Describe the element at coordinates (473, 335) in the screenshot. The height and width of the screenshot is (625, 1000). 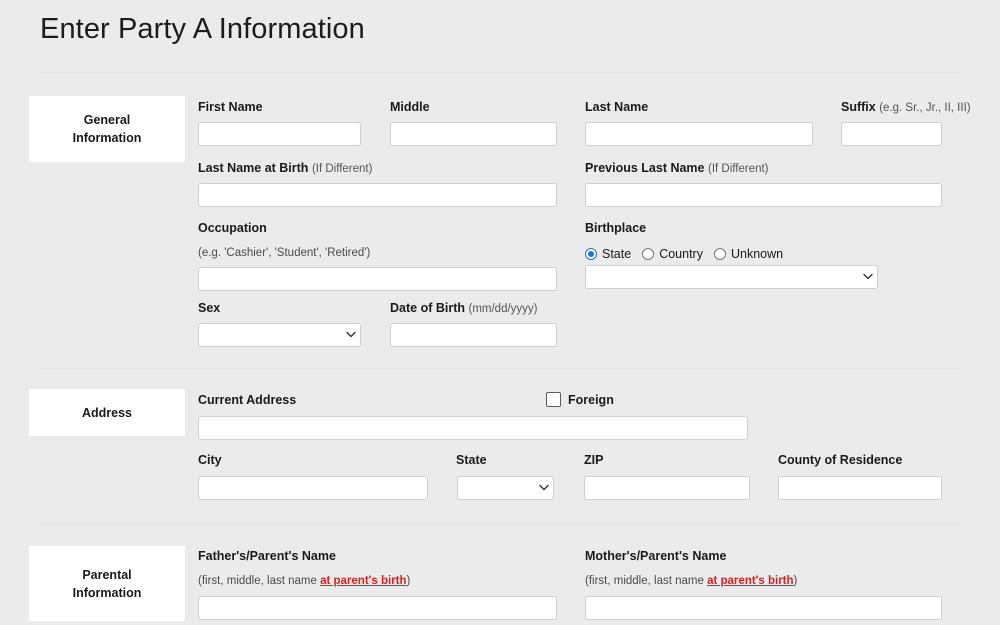
I see `date-of-birth-input` at that location.